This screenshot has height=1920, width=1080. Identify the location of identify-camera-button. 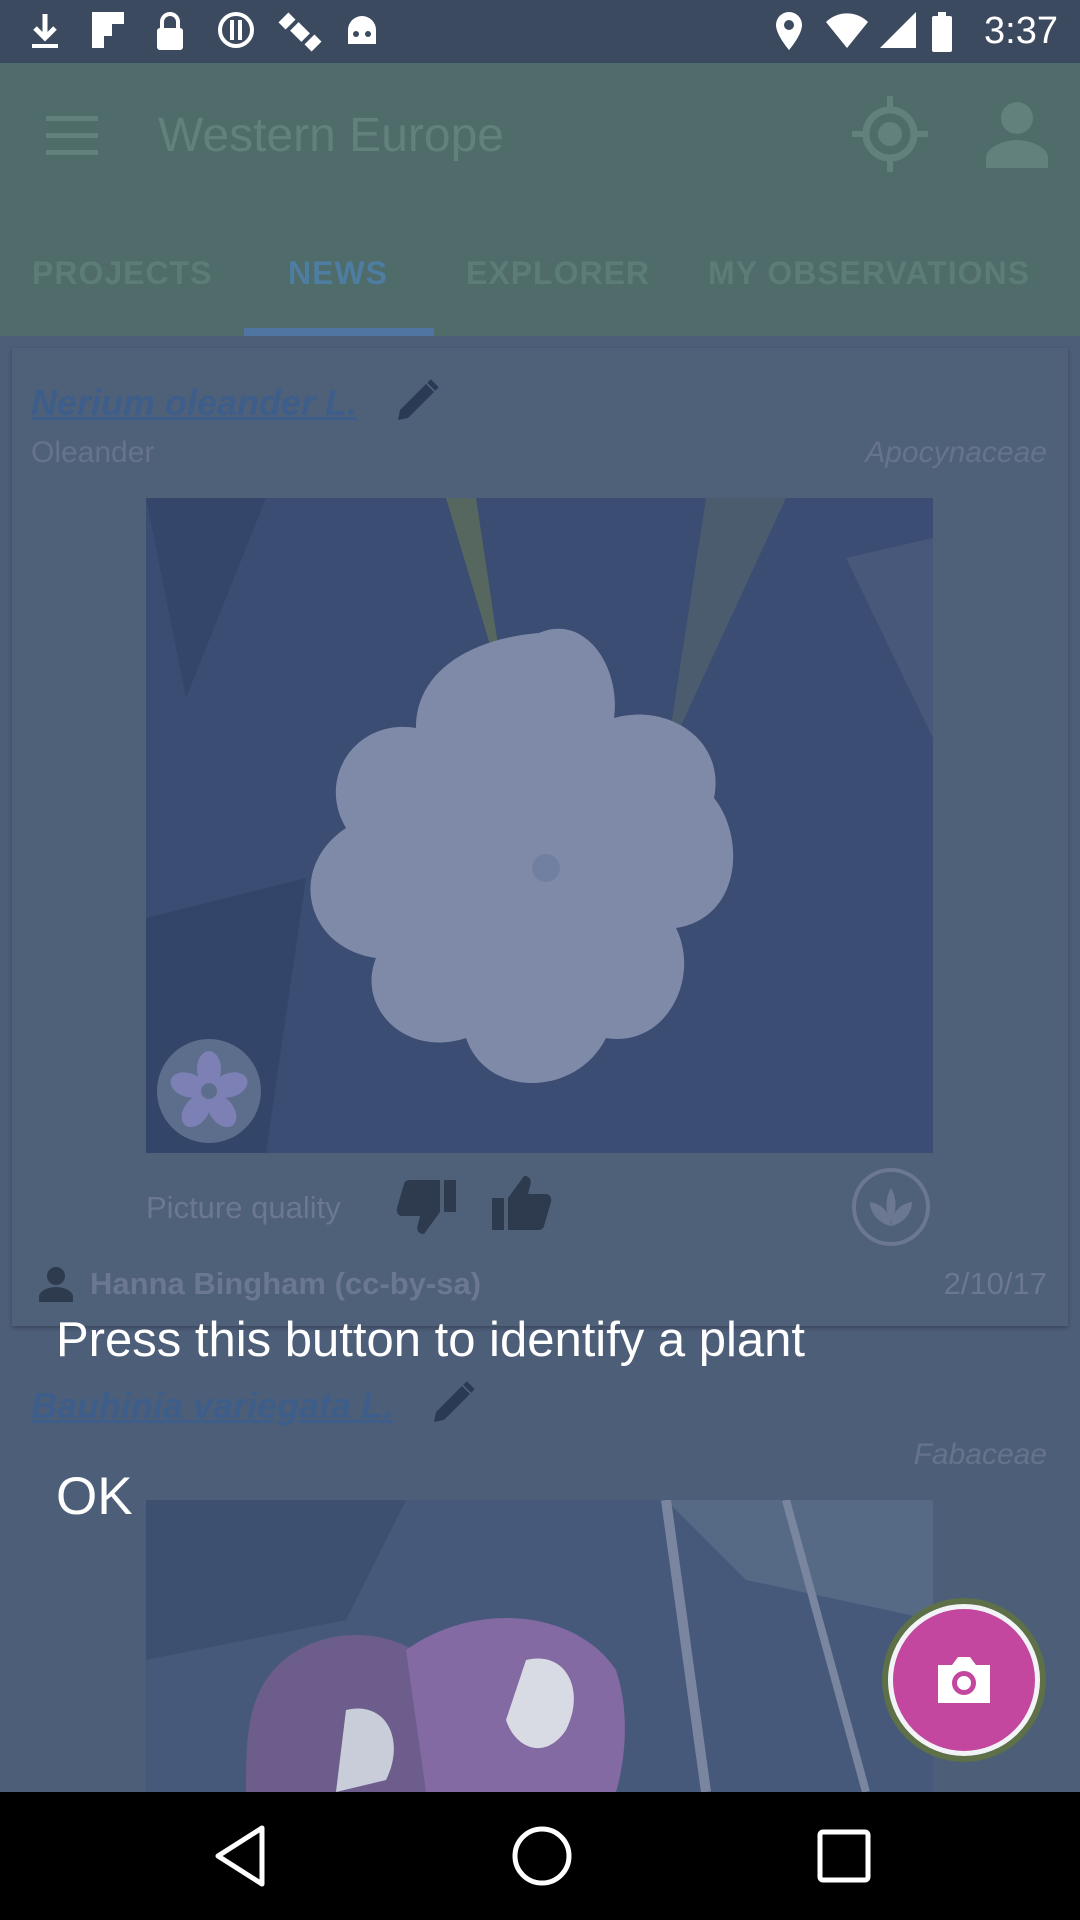
(964, 1680).